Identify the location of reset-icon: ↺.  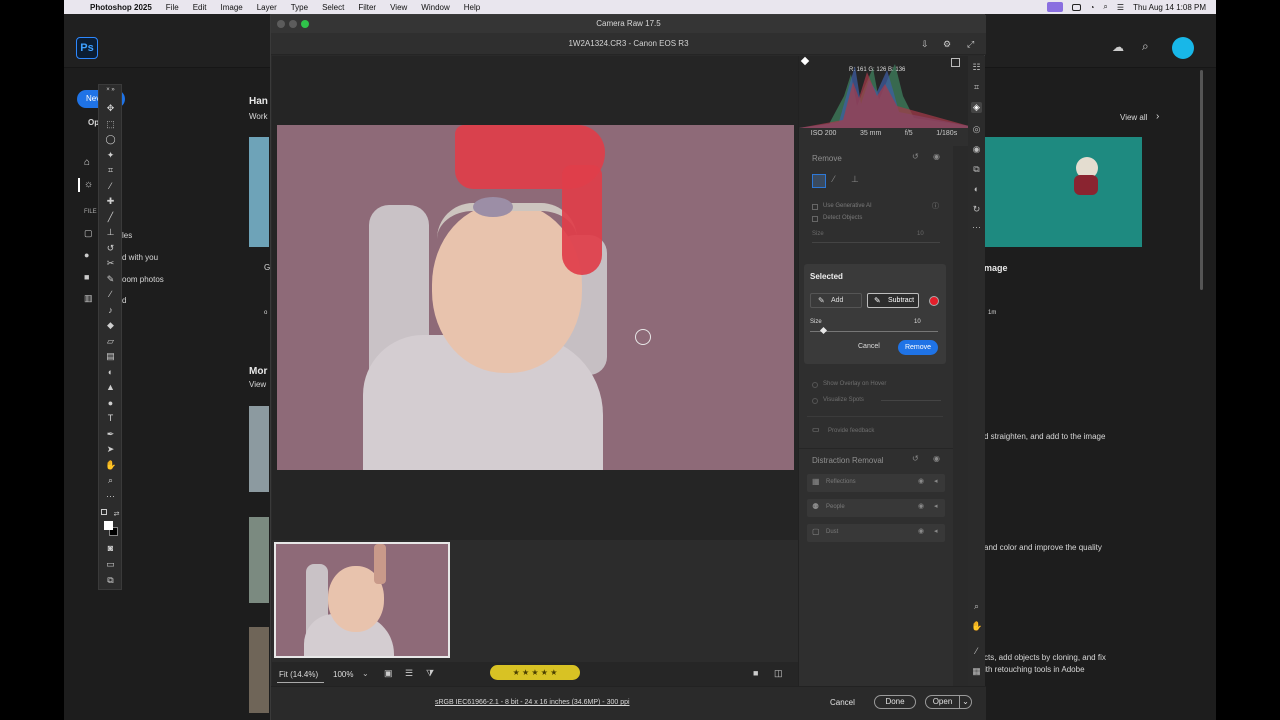
(915, 156).